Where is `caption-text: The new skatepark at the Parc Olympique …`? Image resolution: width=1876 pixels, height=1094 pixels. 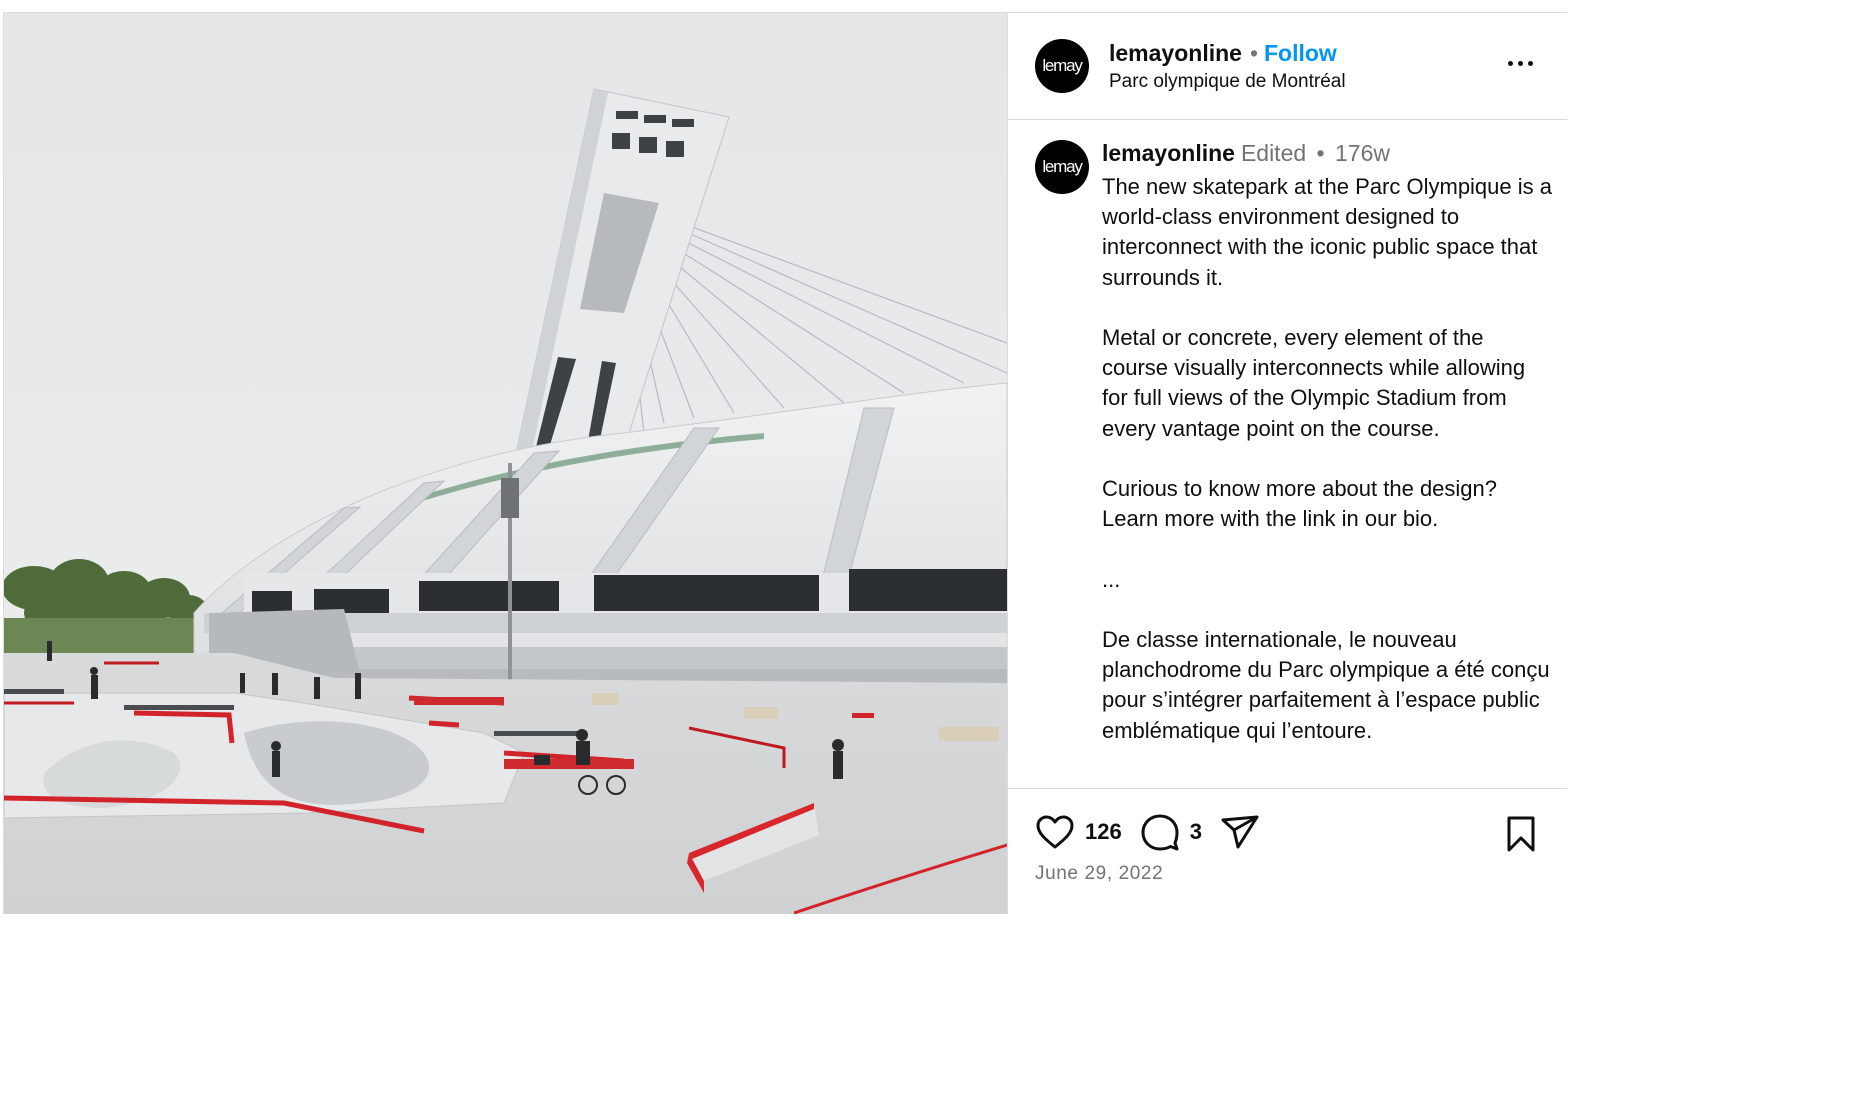 caption-text: The new skatepark at the Parc Olympique … is located at coordinates (1327, 474).